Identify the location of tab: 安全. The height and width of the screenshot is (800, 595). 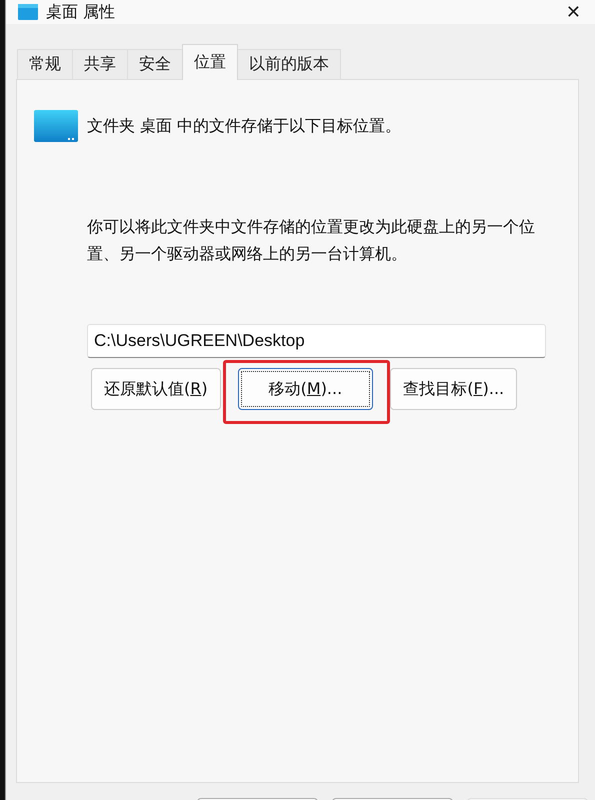
(155, 64).